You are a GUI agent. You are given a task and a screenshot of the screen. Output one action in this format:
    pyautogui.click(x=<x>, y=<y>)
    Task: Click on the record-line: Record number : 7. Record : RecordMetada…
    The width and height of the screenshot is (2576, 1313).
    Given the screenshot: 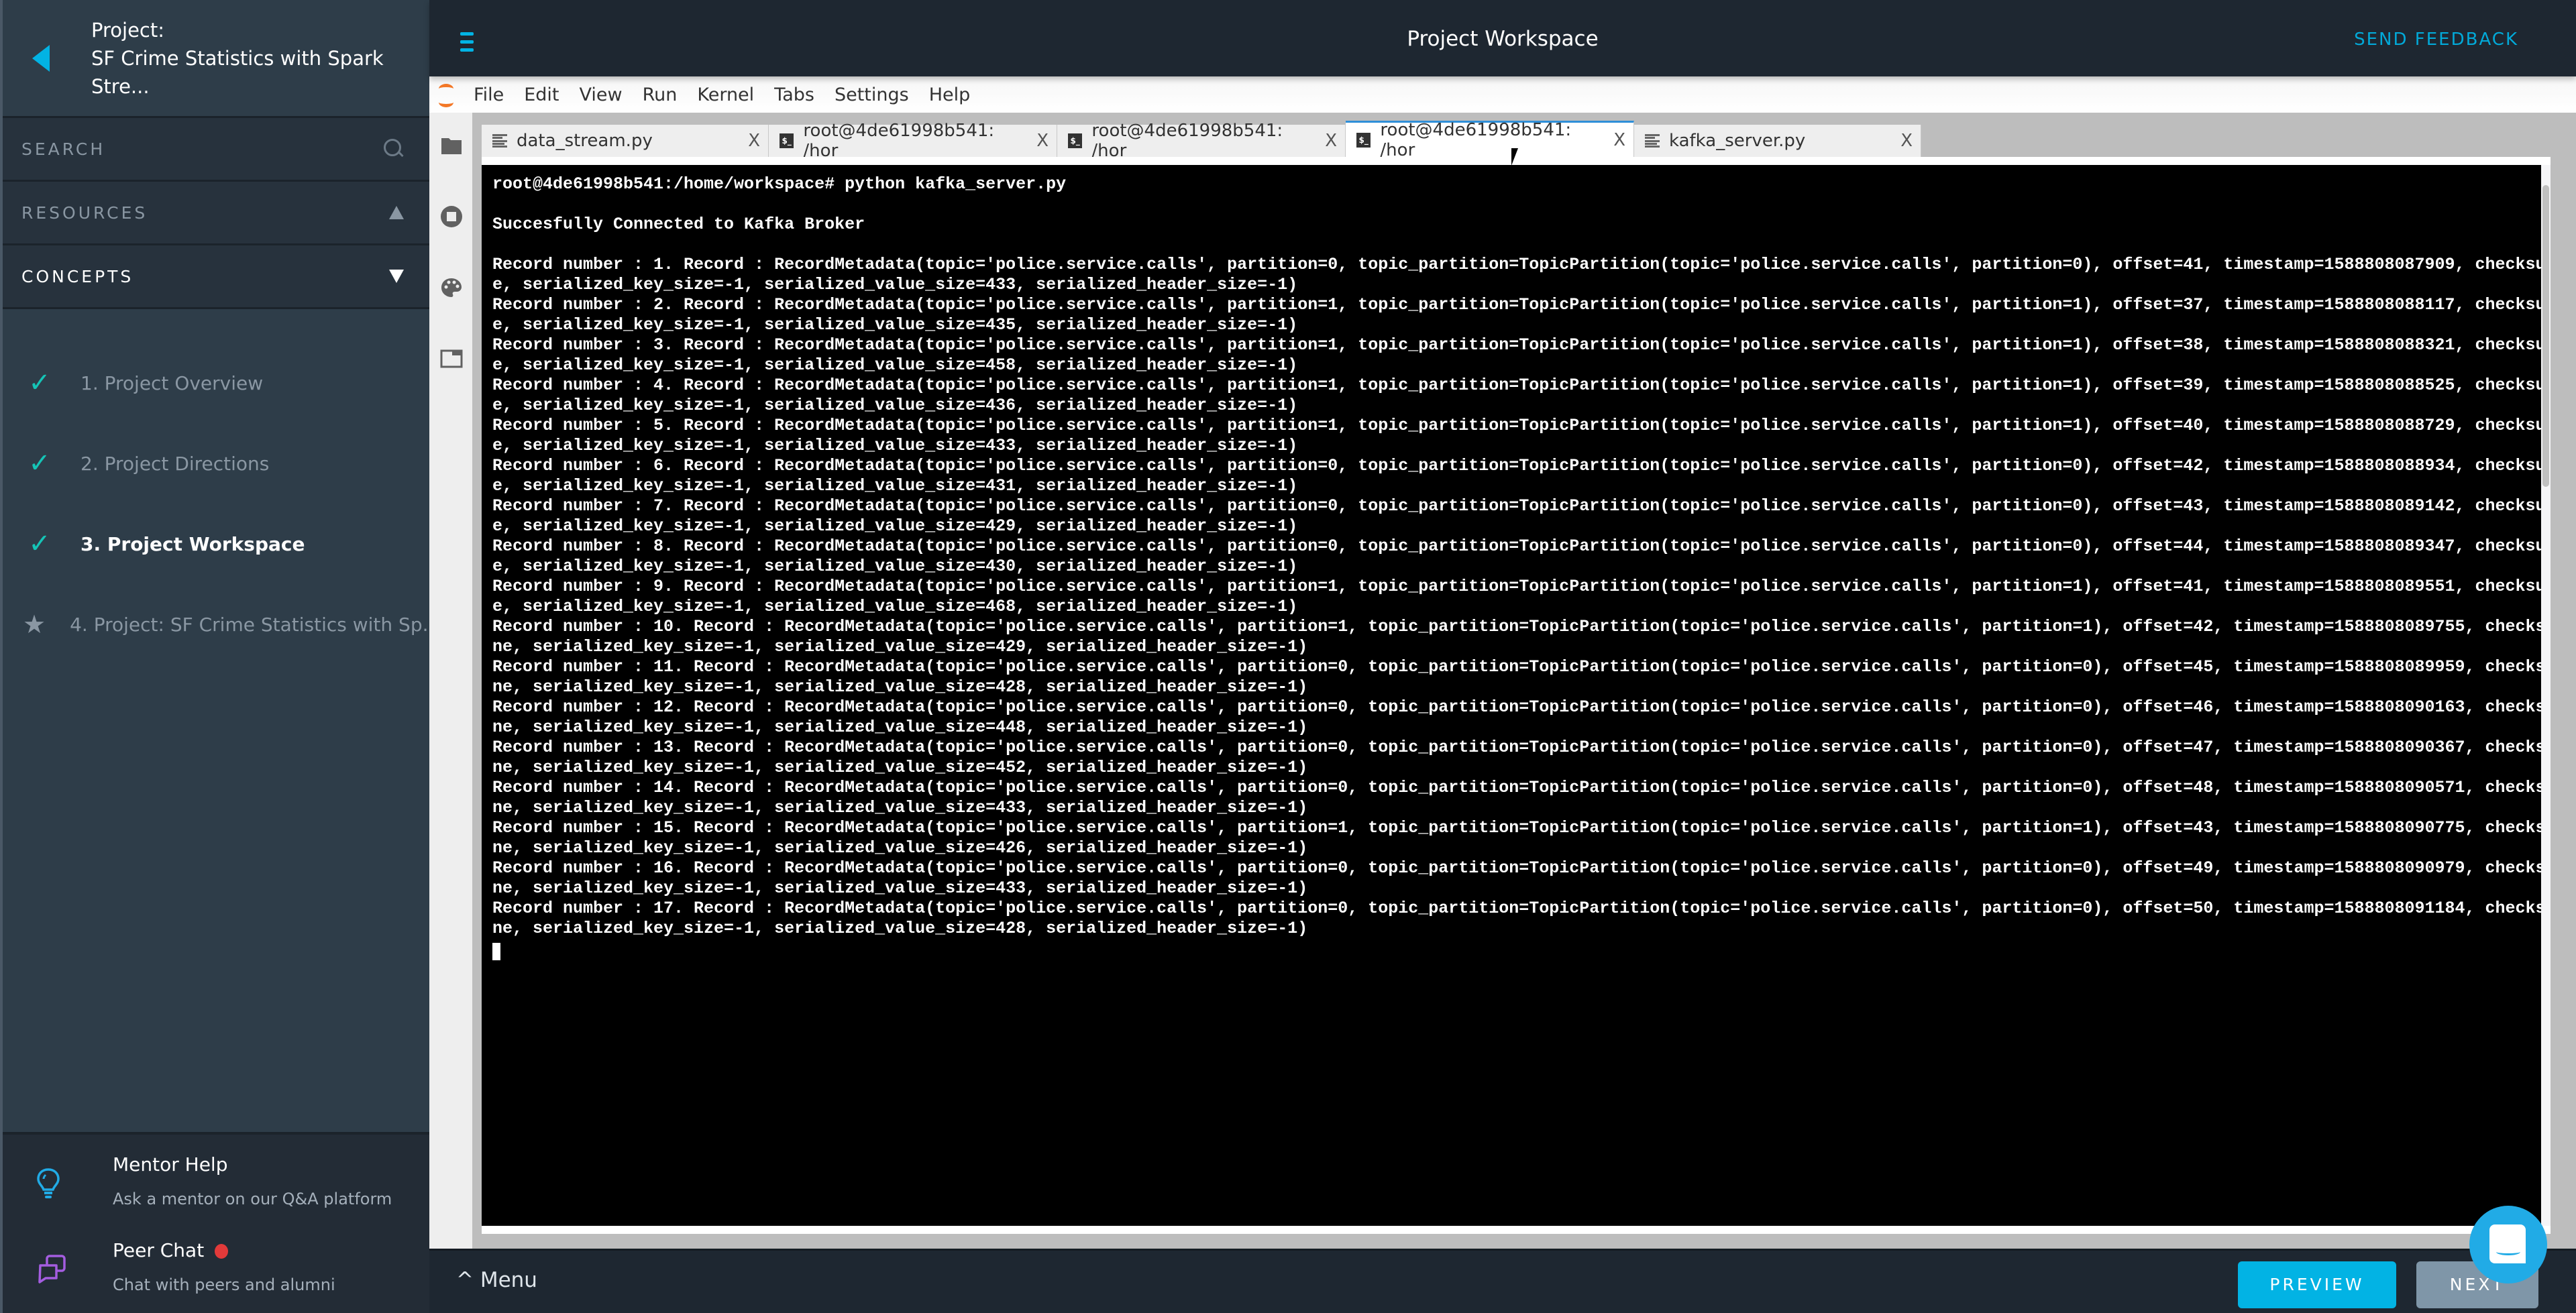 What is the action you would take?
    pyautogui.click(x=1516, y=506)
    